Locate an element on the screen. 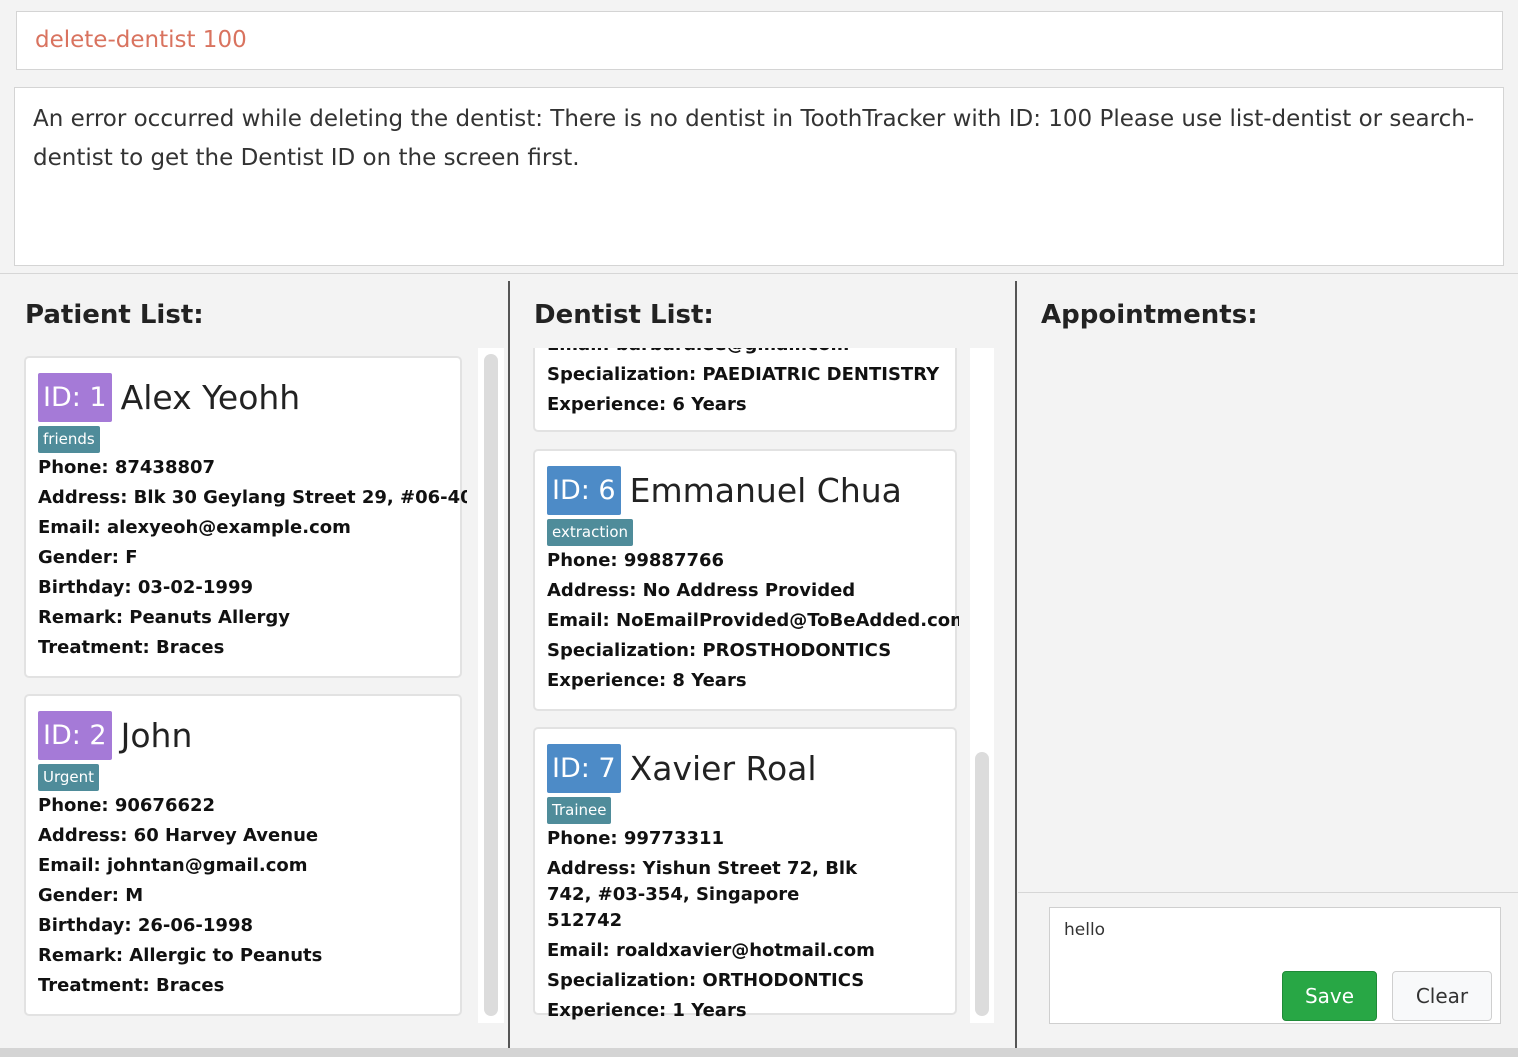 This screenshot has width=1518, height=1057. dentist-email: Email: roaldxavier@hotmail.com is located at coordinates (711, 950).